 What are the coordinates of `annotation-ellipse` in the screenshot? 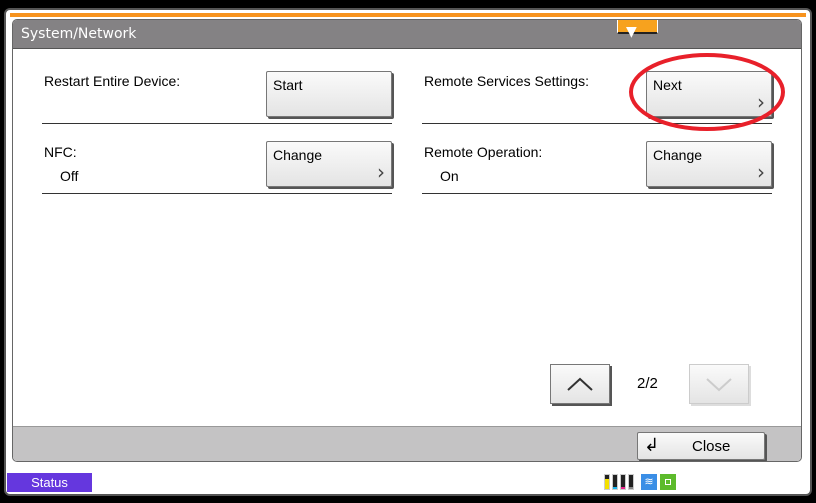 It's located at (707, 92).